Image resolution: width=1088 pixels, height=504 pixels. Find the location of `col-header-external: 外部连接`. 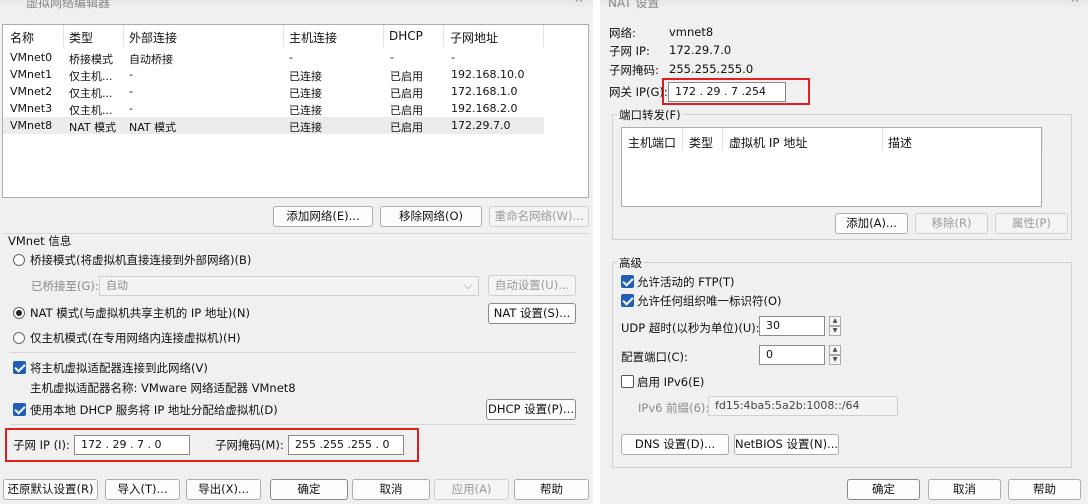

col-header-external: 外部连接 is located at coordinates (153, 37).